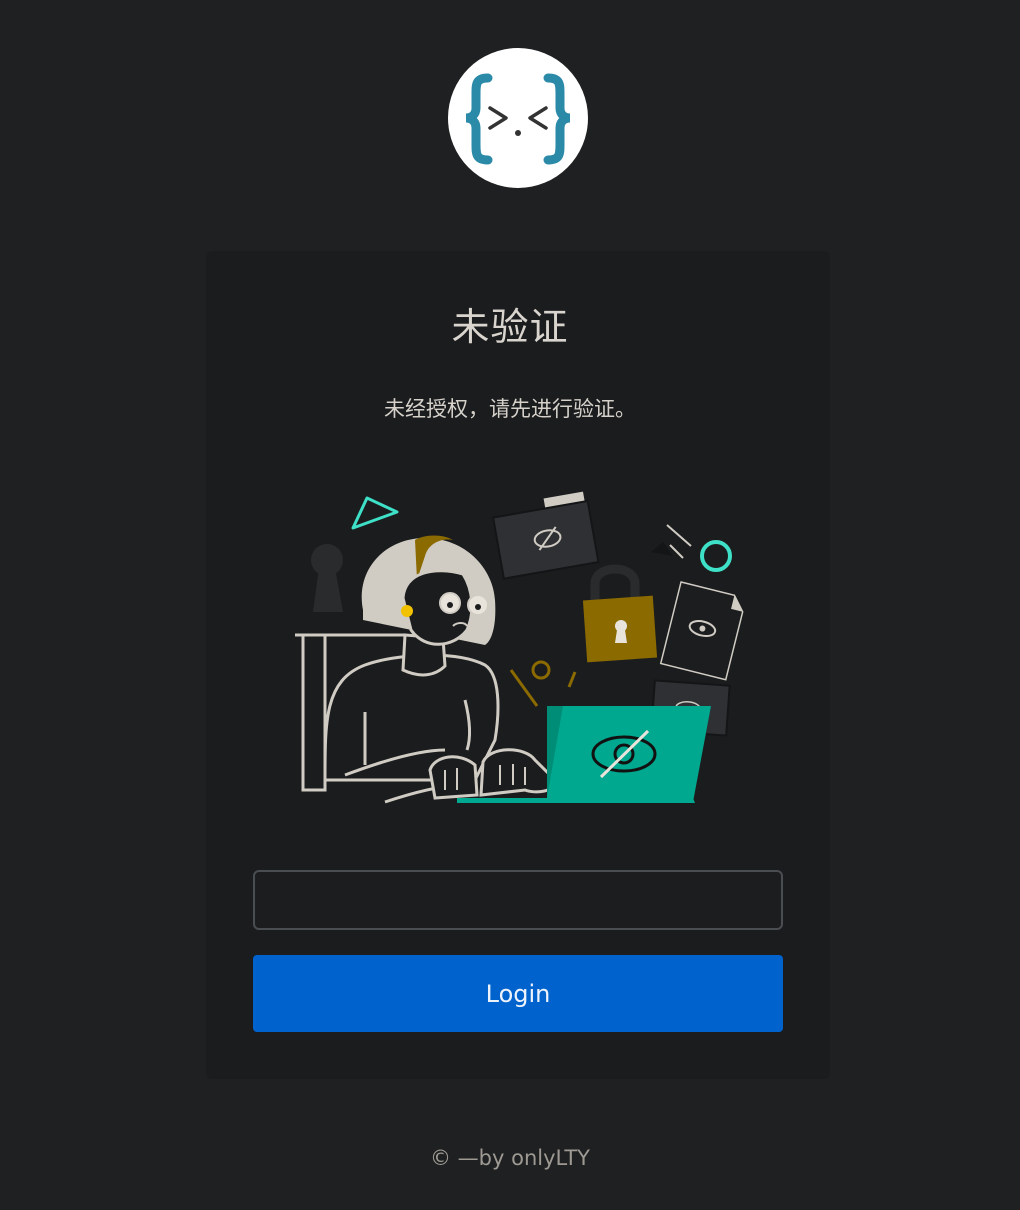  Describe the element at coordinates (518, 900) in the screenshot. I see `verification-input` at that location.